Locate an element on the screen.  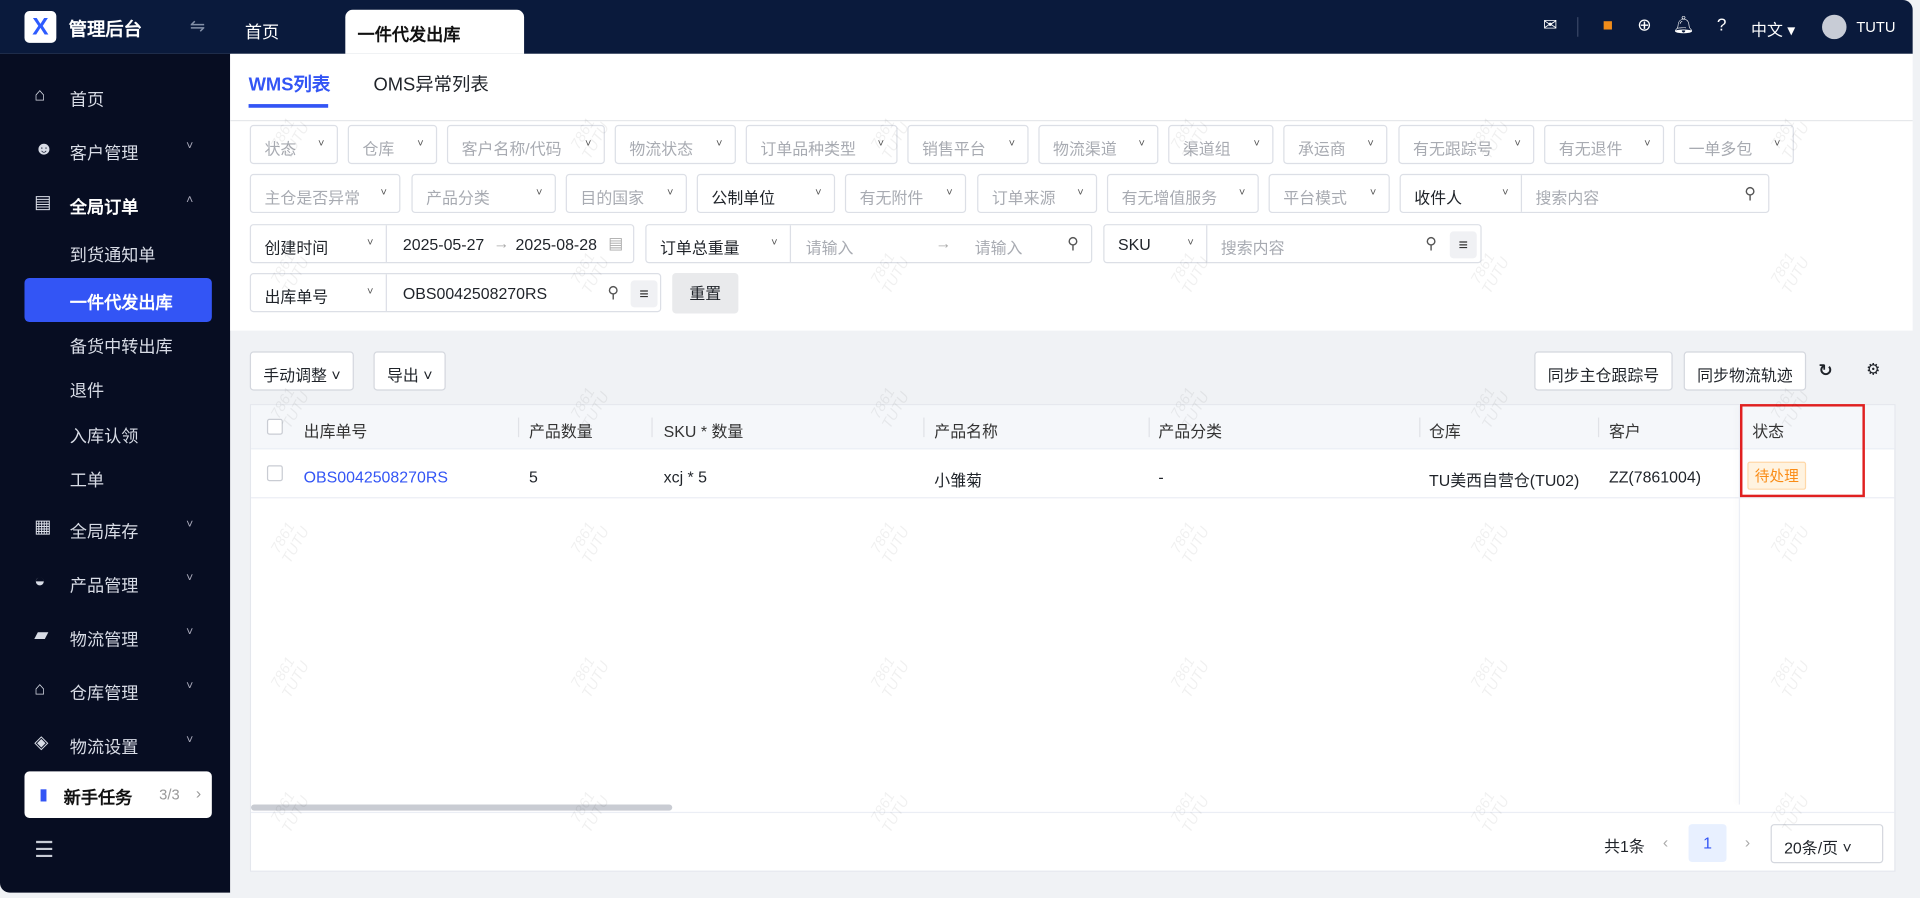
filter-5: 销售平台 ˅ is located at coordinates (968, 144).